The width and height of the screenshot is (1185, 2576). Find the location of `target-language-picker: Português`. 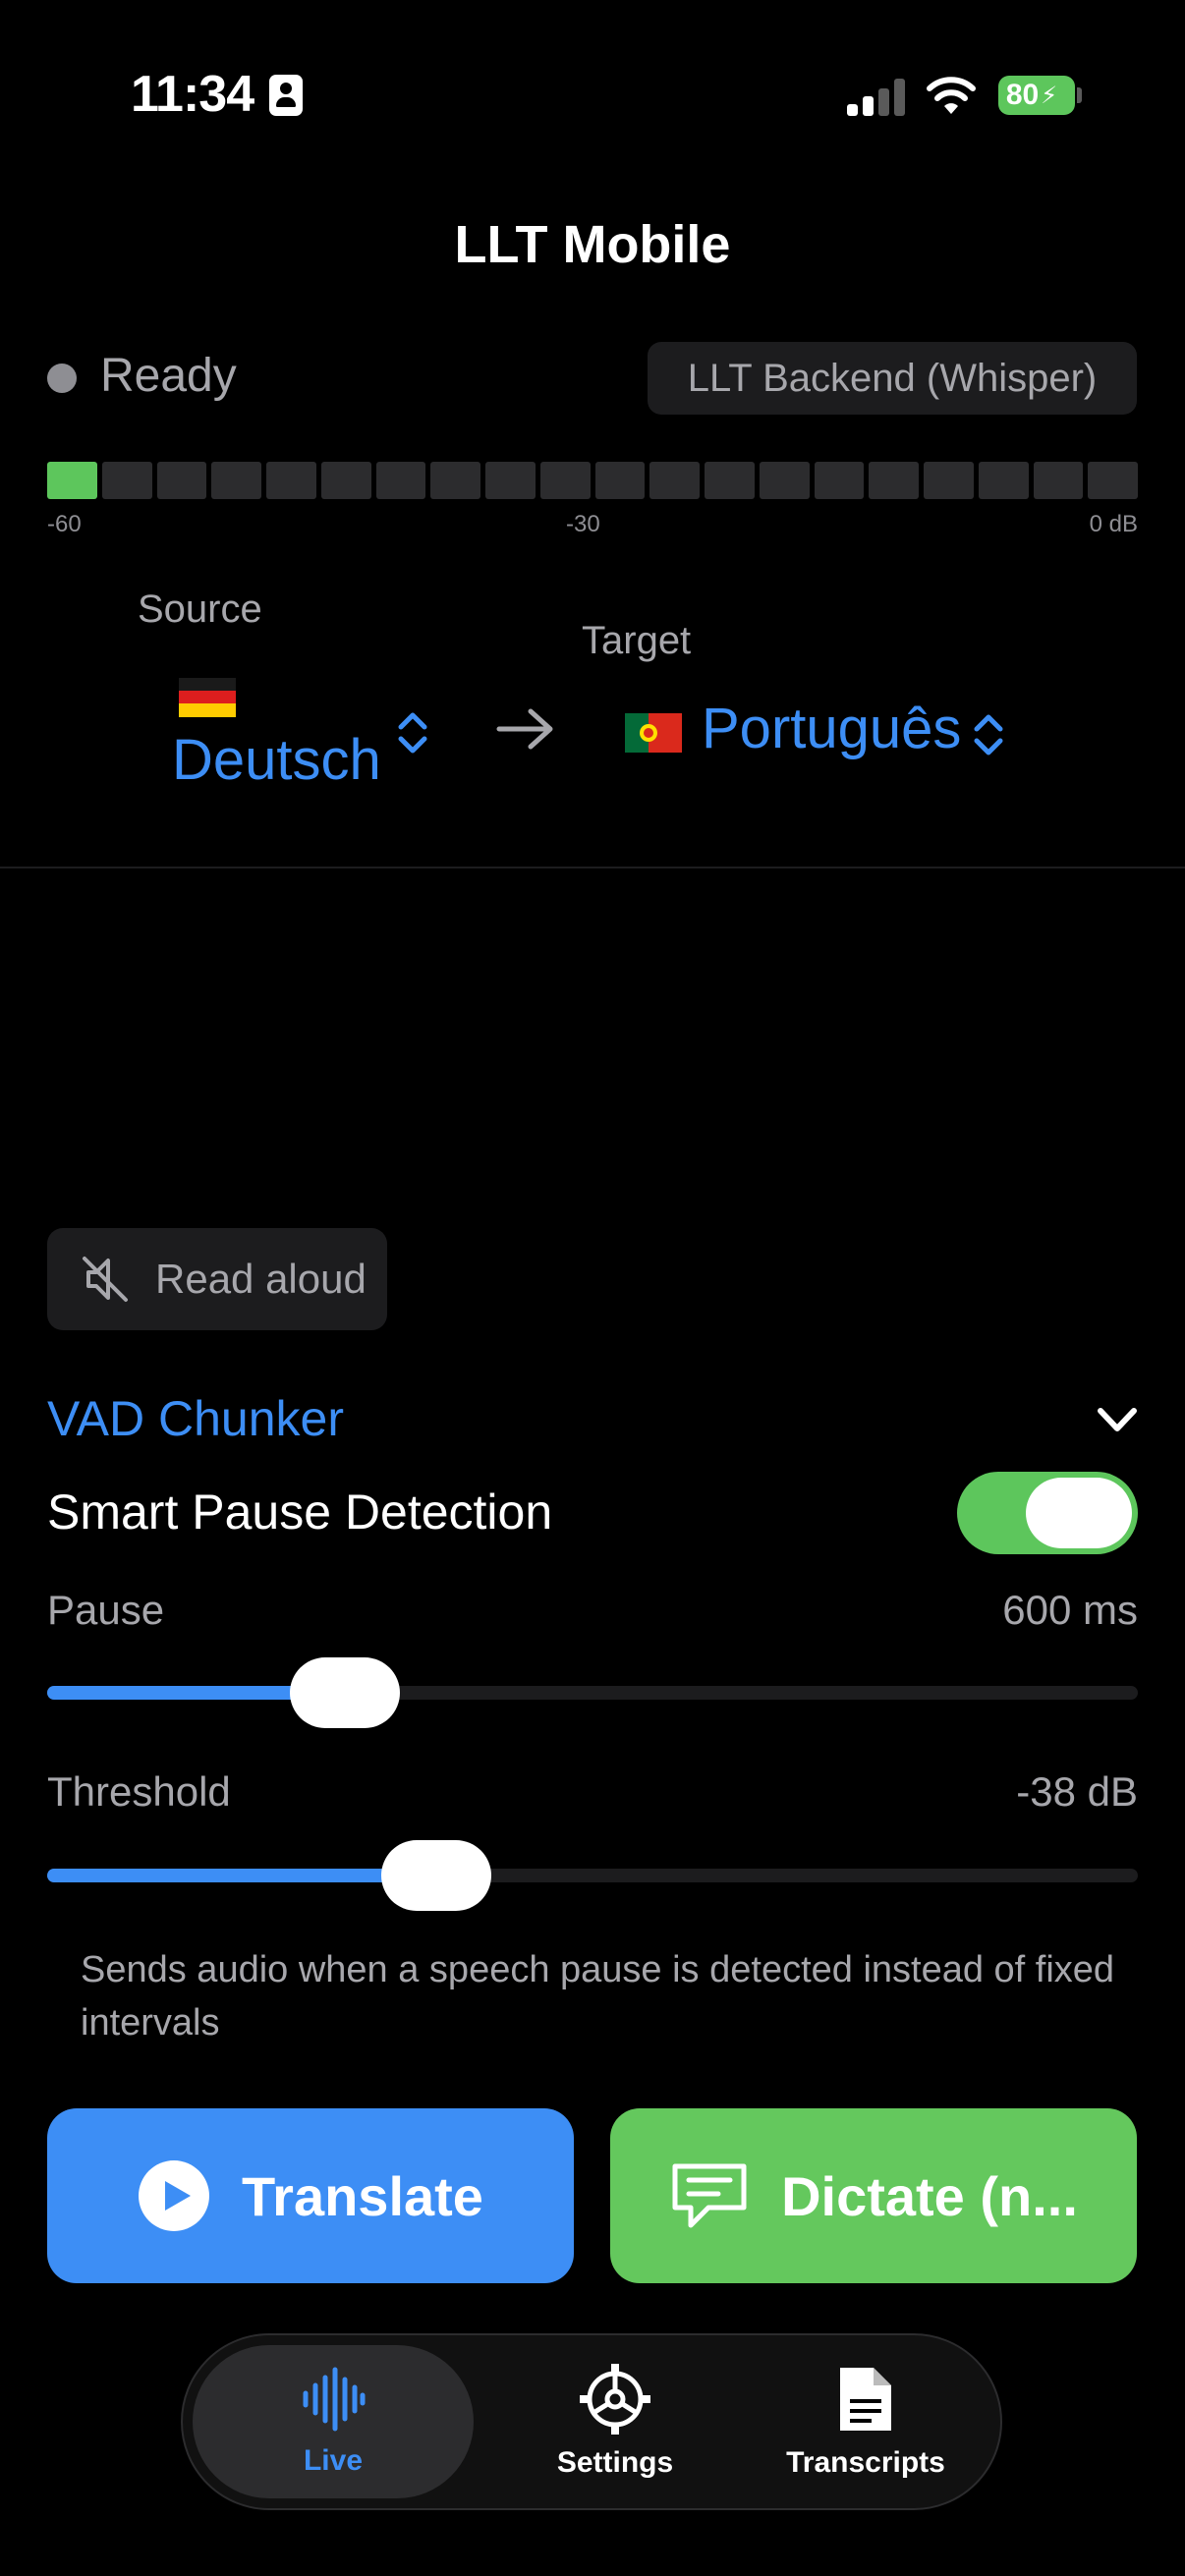

target-language-picker: Português is located at coordinates (832, 728).